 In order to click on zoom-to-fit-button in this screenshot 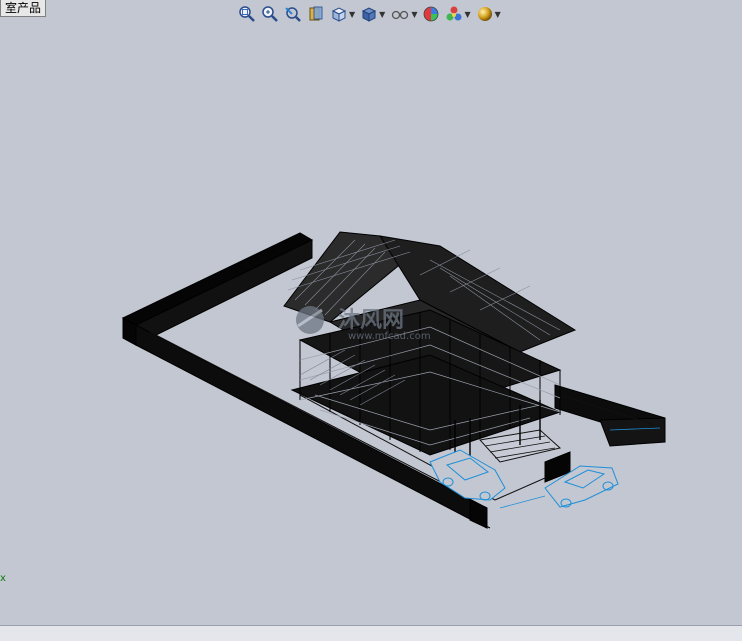, I will do `click(247, 14)`.